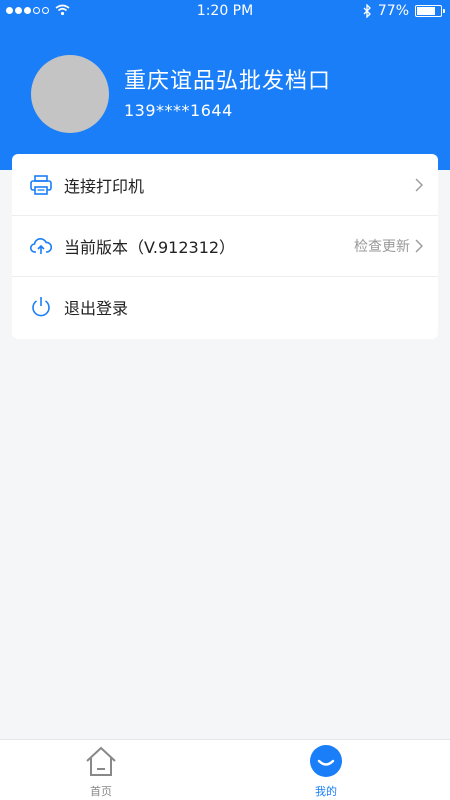  Describe the element at coordinates (225, 12) in the screenshot. I see `status-bar: 1:20 PM 77%` at that location.